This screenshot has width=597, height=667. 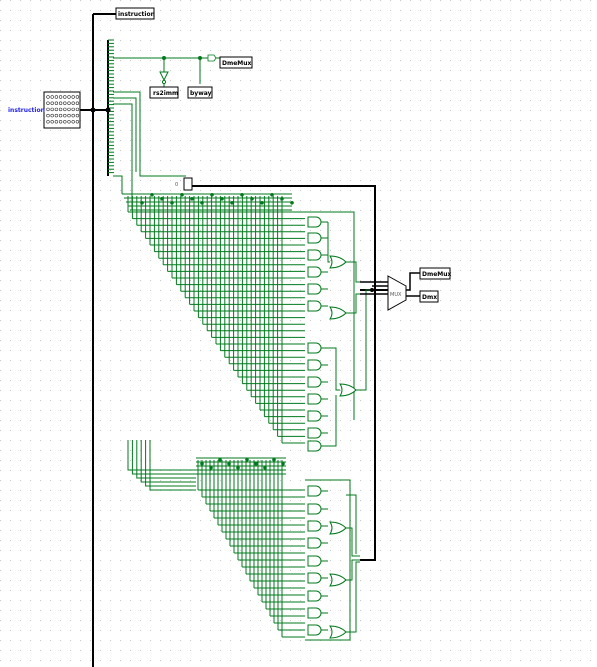 I want to click on instruction-output-label: instruction, so click(x=135, y=13).